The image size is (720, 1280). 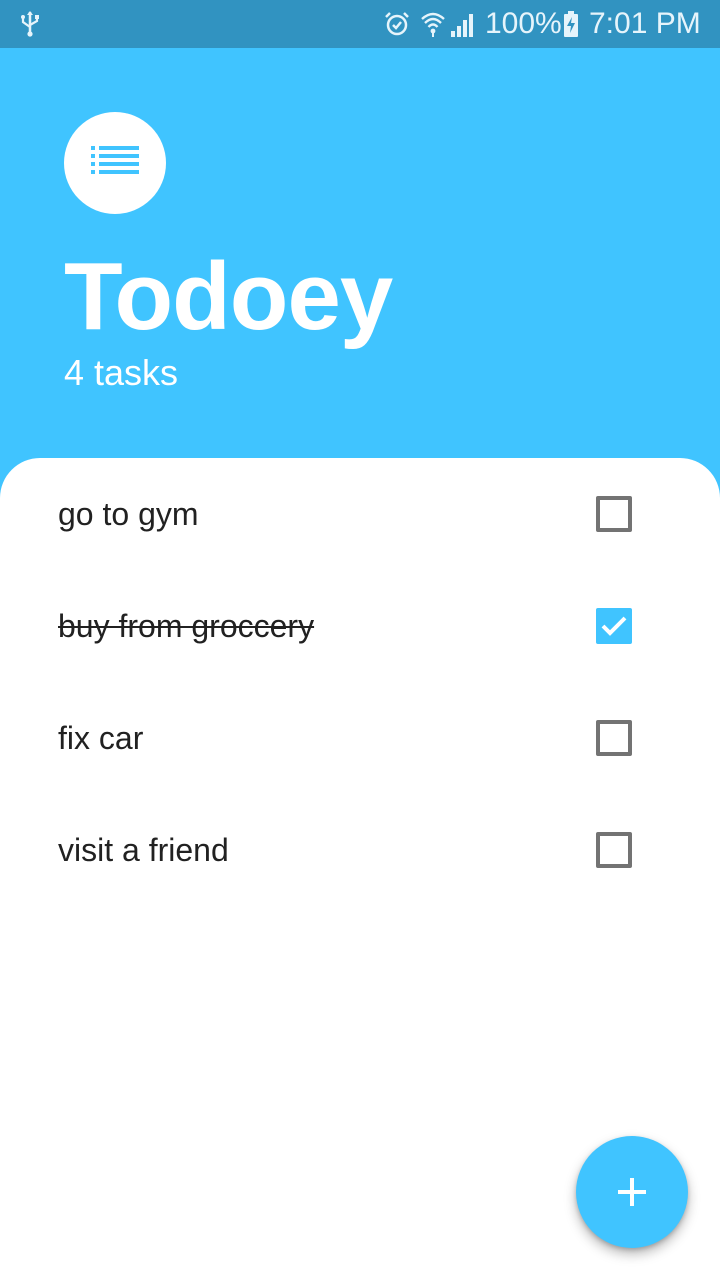 I want to click on status-bar: 100% 7:01 PM, so click(x=360, y=24).